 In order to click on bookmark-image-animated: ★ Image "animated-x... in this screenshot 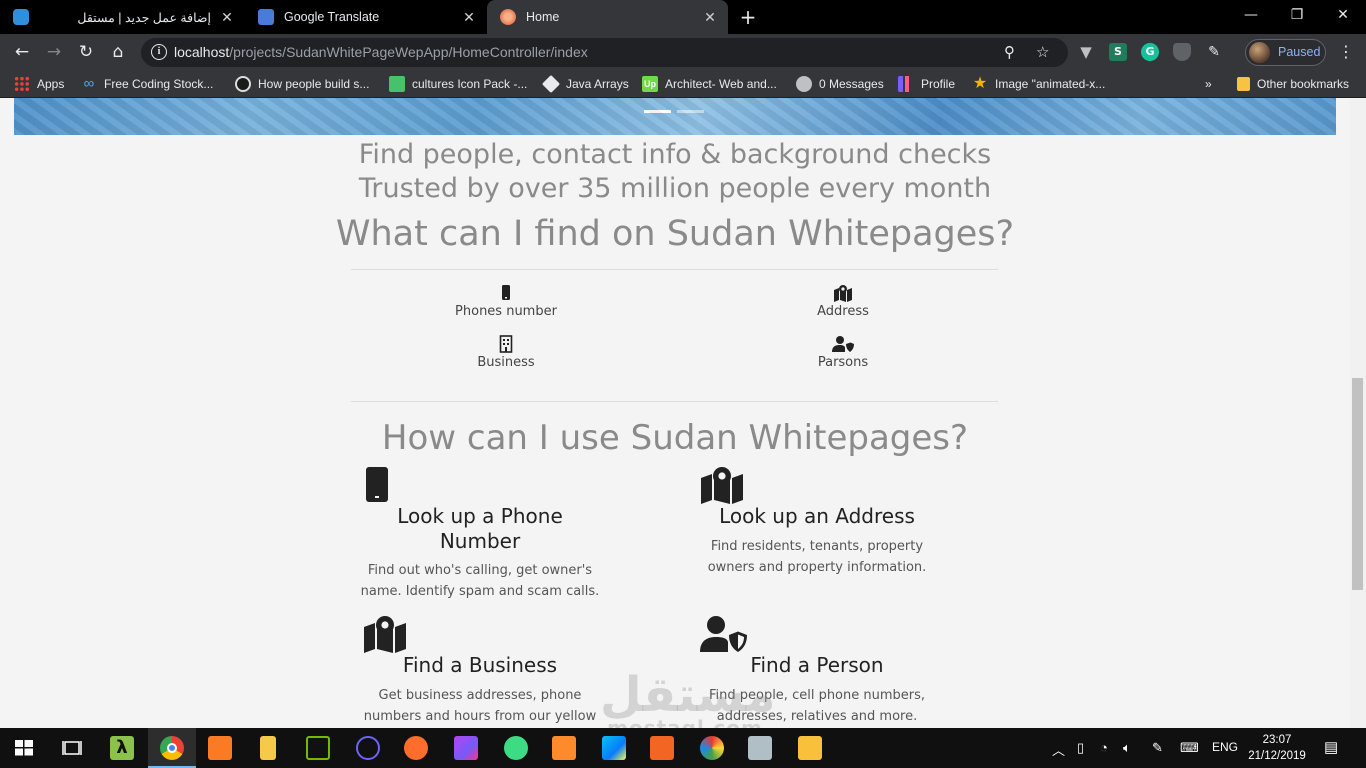, I will do `click(1038, 84)`.